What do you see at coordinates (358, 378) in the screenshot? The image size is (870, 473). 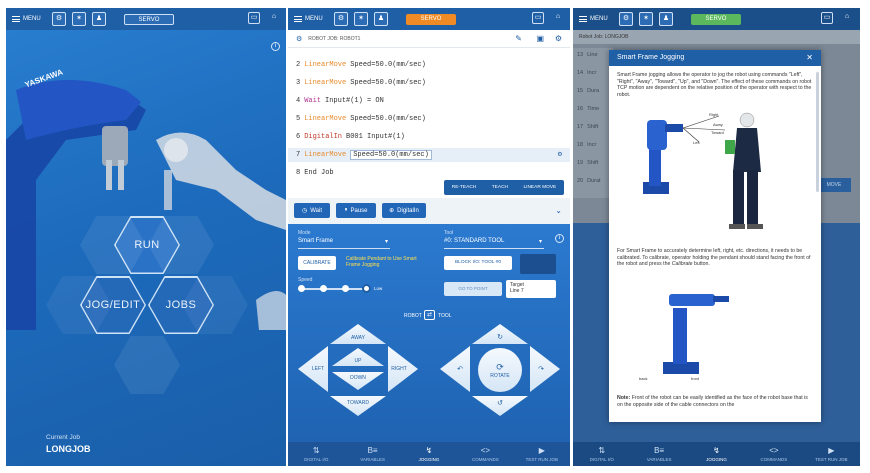 I see `jog-down-label: DOWN` at bounding box center [358, 378].